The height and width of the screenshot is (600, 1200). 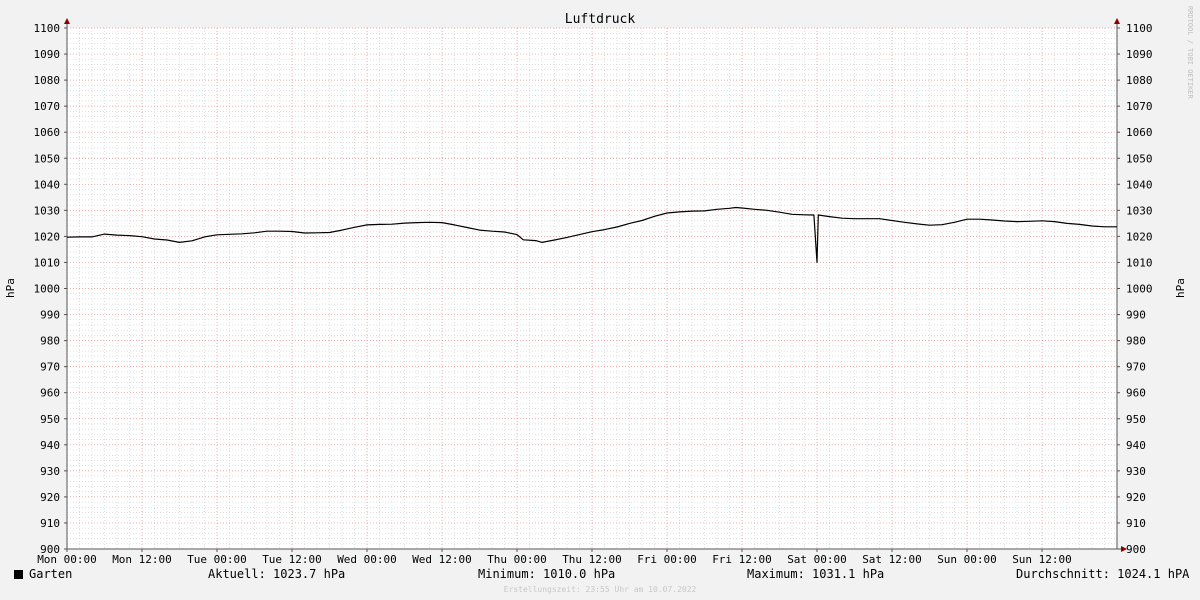 What do you see at coordinates (1136, 471) in the screenshot?
I see `y-tick-label-right: 930` at bounding box center [1136, 471].